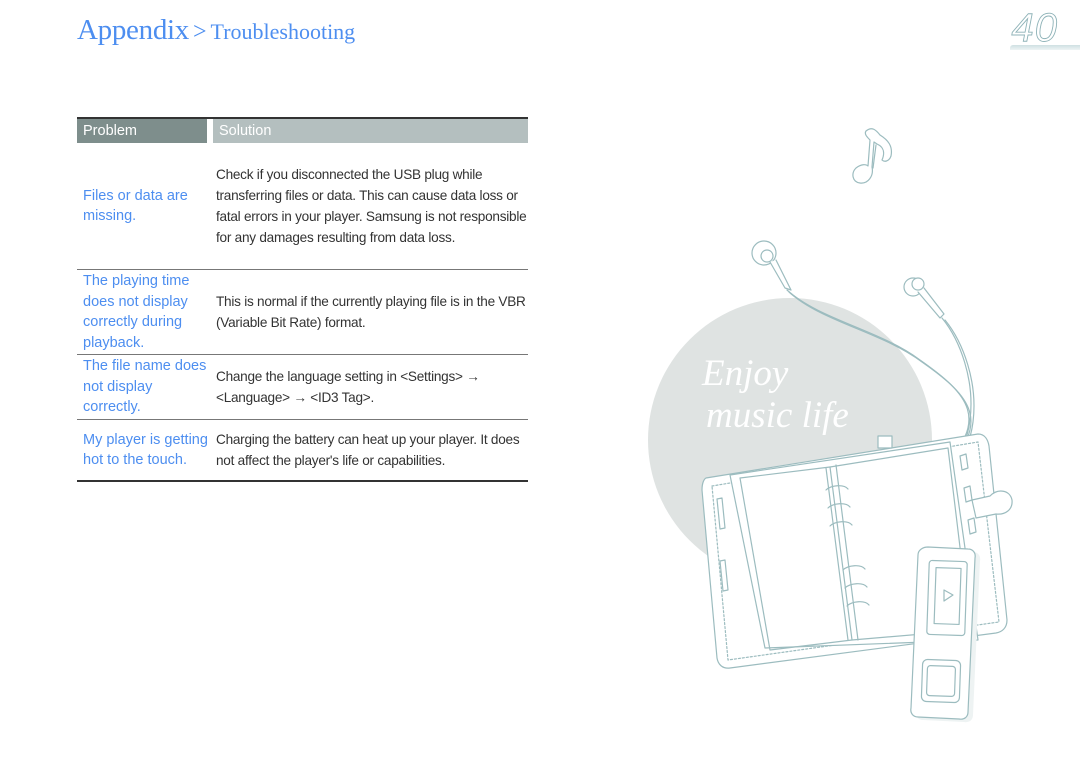  I want to click on tagline-line-2: music life, so click(777, 415).